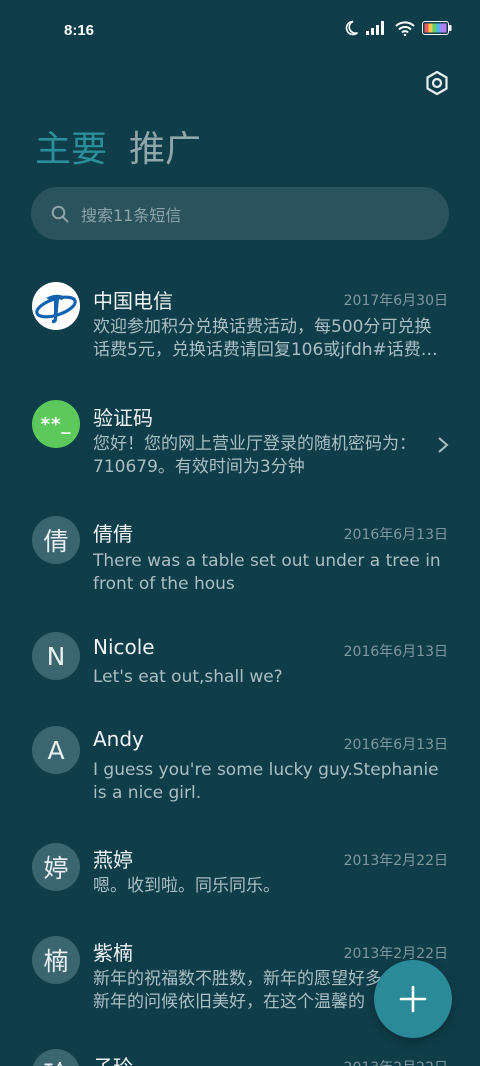 The width and height of the screenshot is (480, 1066). I want to click on search-placeholder: 搜索11条短信, so click(131, 215).